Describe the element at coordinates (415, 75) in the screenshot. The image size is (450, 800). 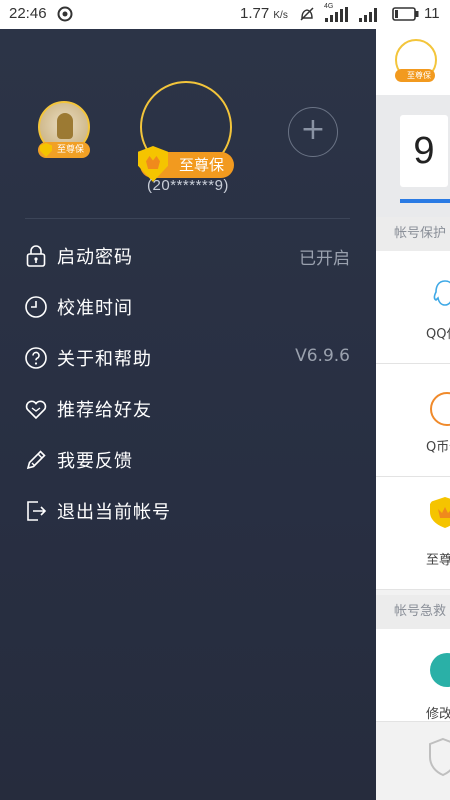
I see `main-vip-badge: 至尊保` at that location.